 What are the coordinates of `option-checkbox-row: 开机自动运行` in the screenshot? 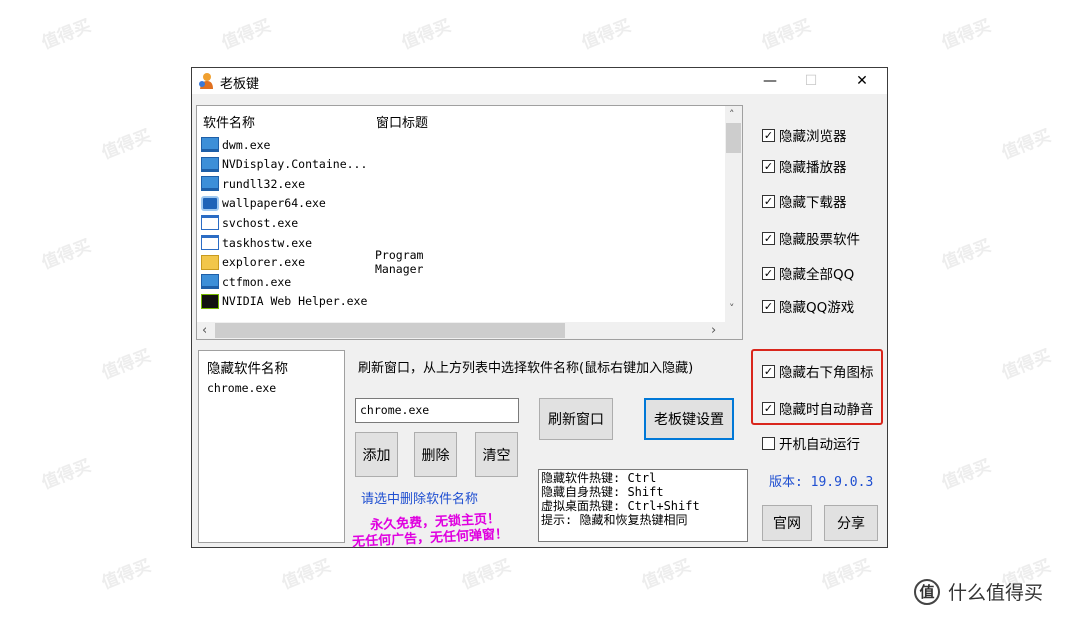 It's located at (811, 443).